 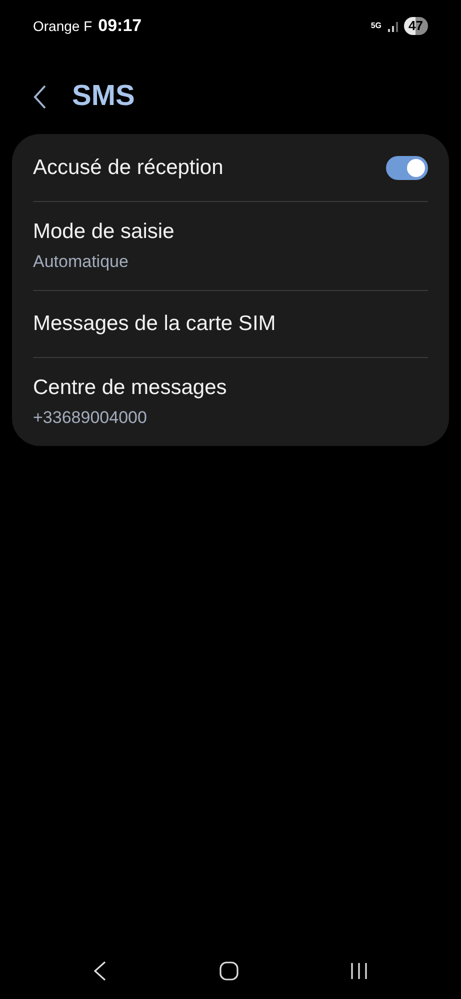 What do you see at coordinates (228, 971) in the screenshot?
I see `home-icon` at bounding box center [228, 971].